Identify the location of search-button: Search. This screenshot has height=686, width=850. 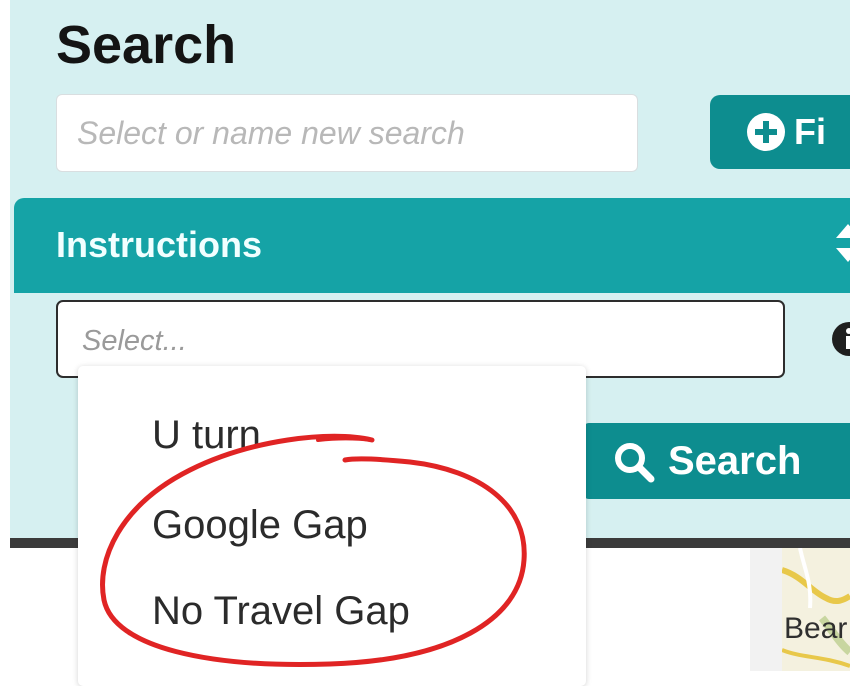
(716, 461).